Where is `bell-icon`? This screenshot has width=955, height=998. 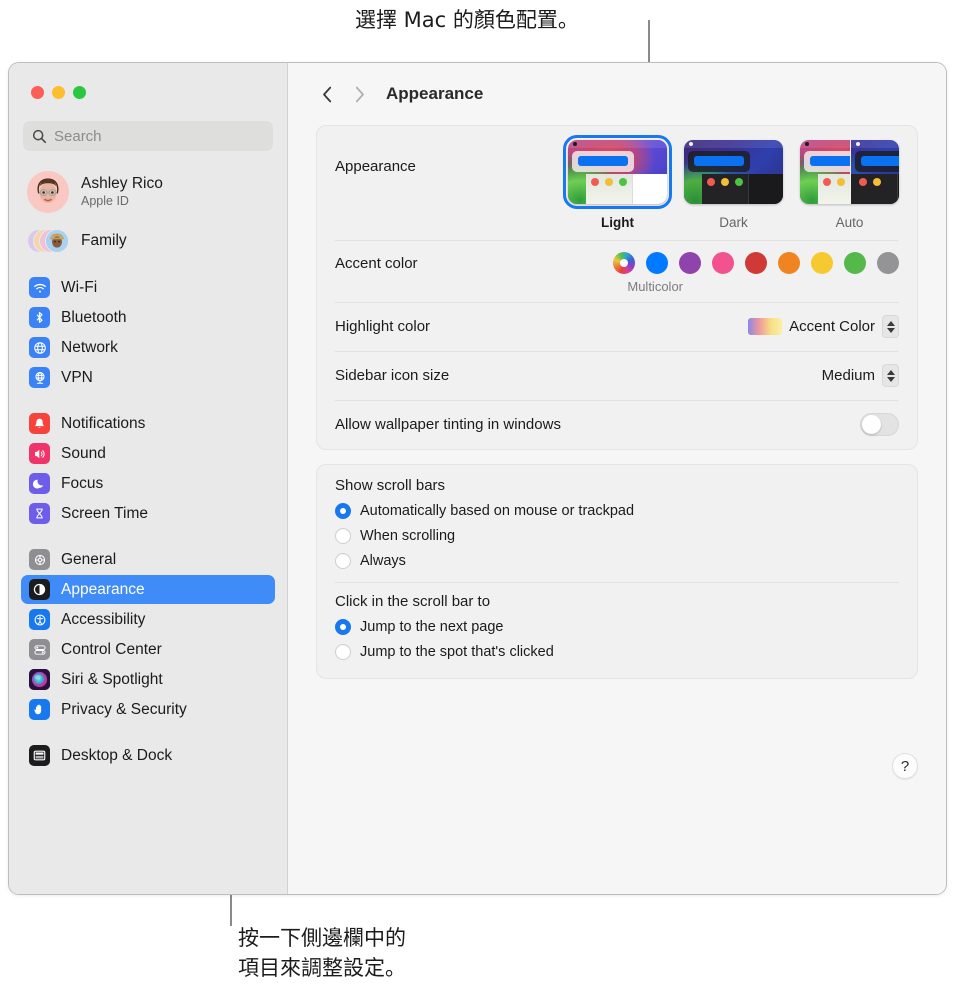
bell-icon is located at coordinates (39, 423).